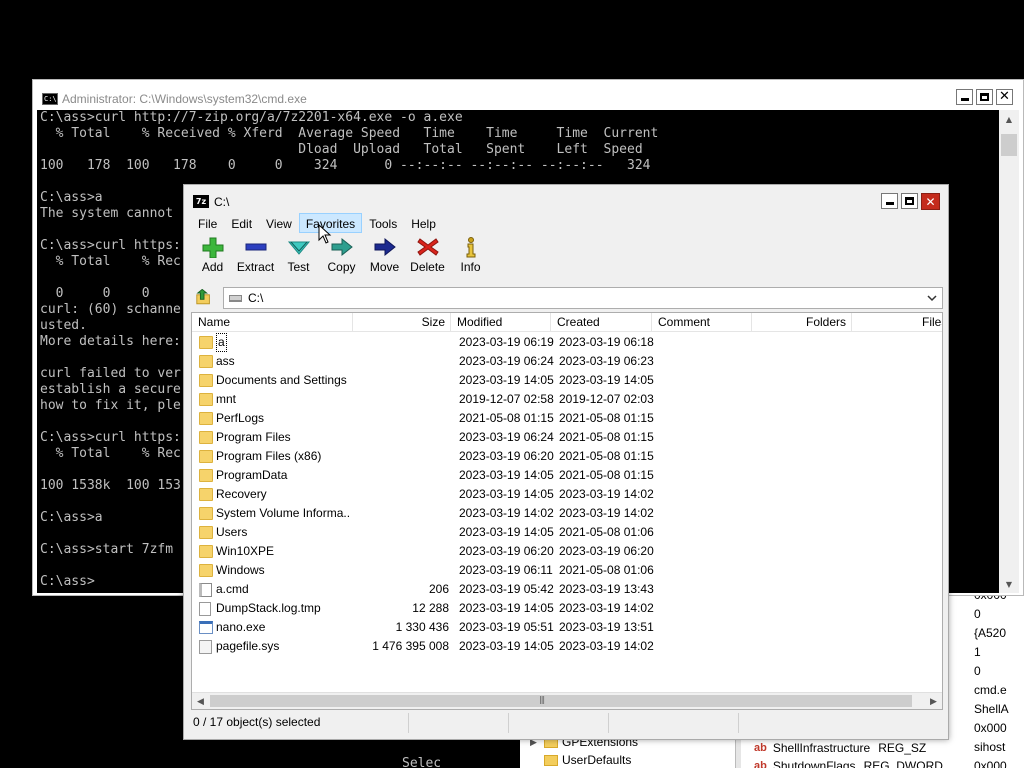  What do you see at coordinates (430, 608) in the screenshot?
I see `file-size: 12 288` at bounding box center [430, 608].